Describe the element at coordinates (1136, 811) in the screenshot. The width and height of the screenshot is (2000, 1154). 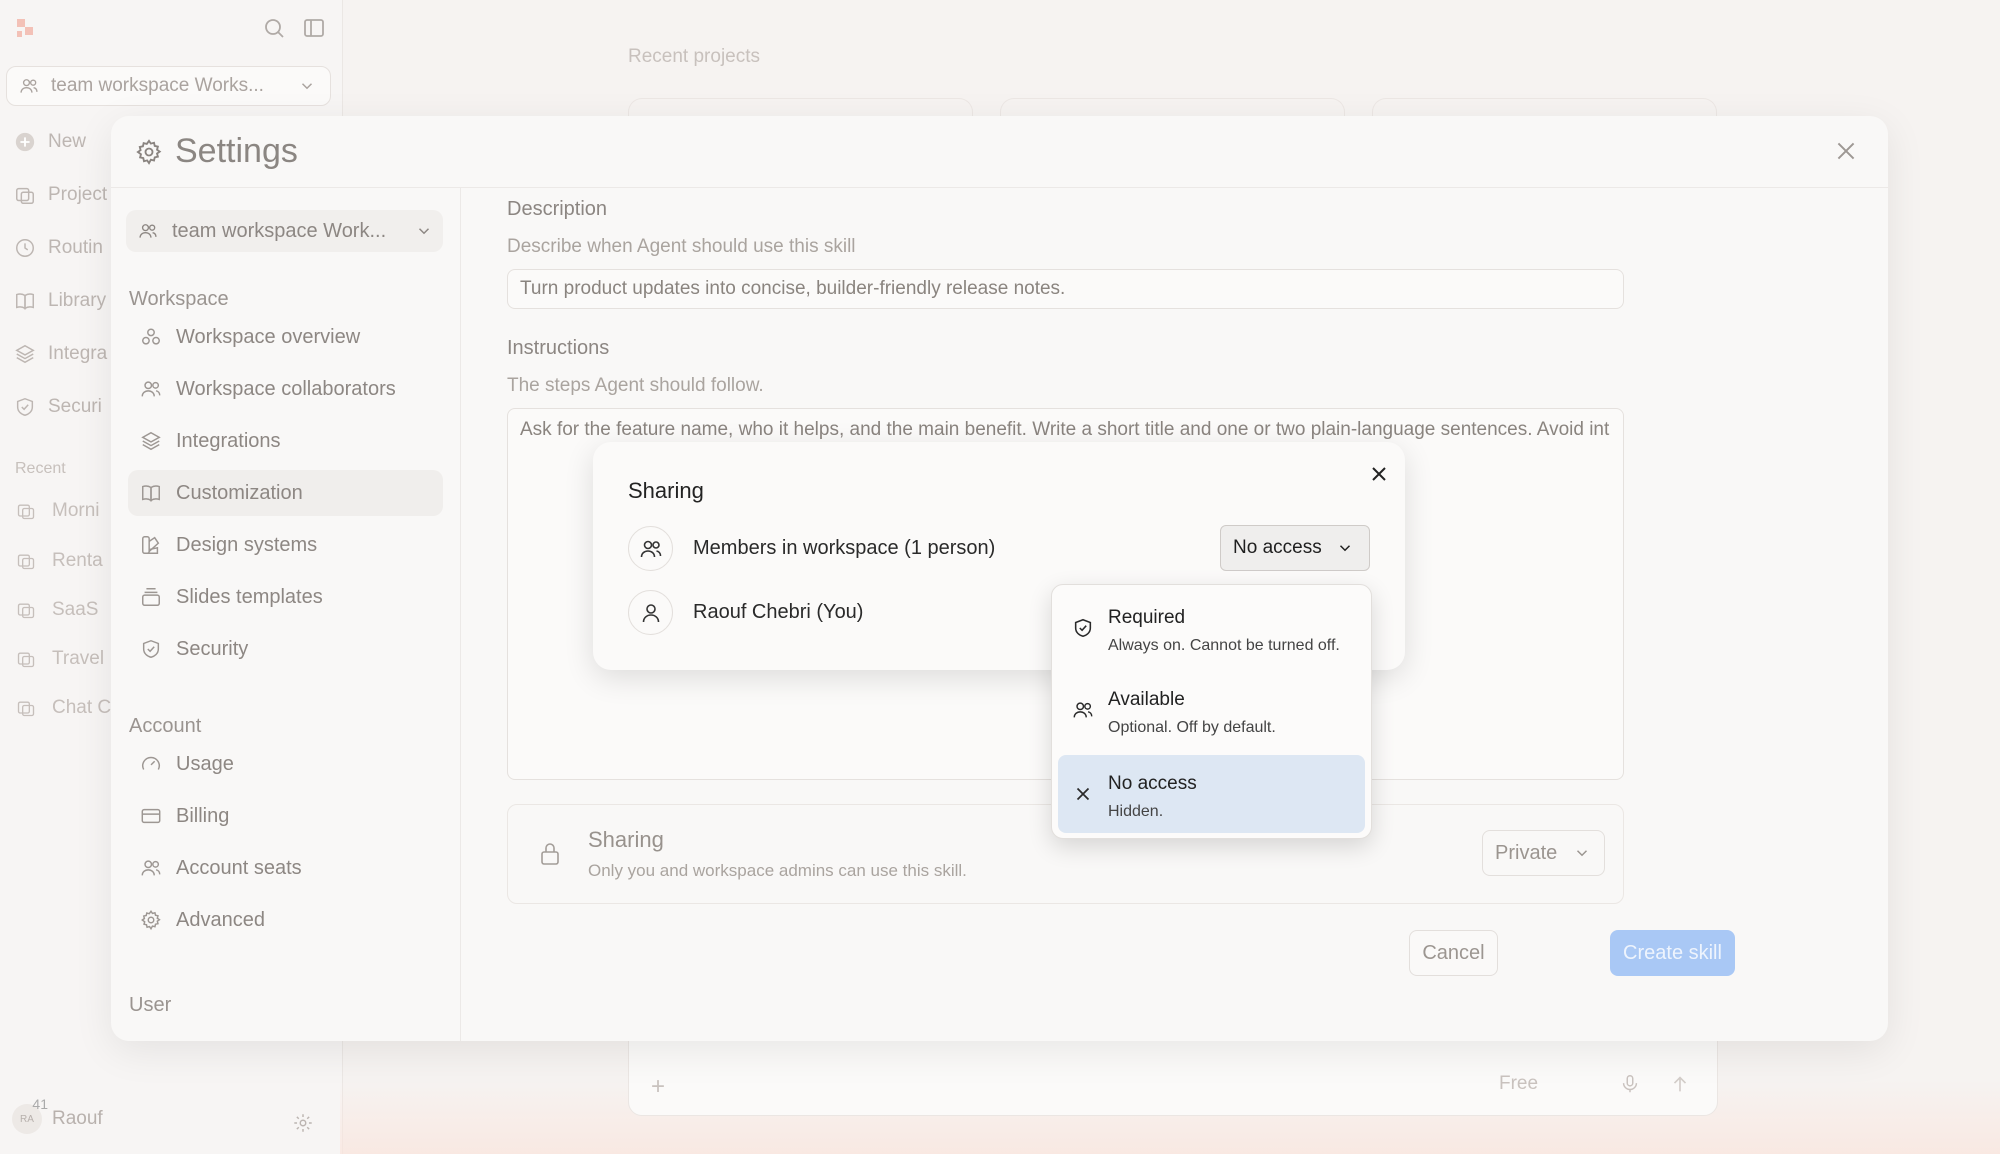
I see `option-description: Hidden.` at that location.